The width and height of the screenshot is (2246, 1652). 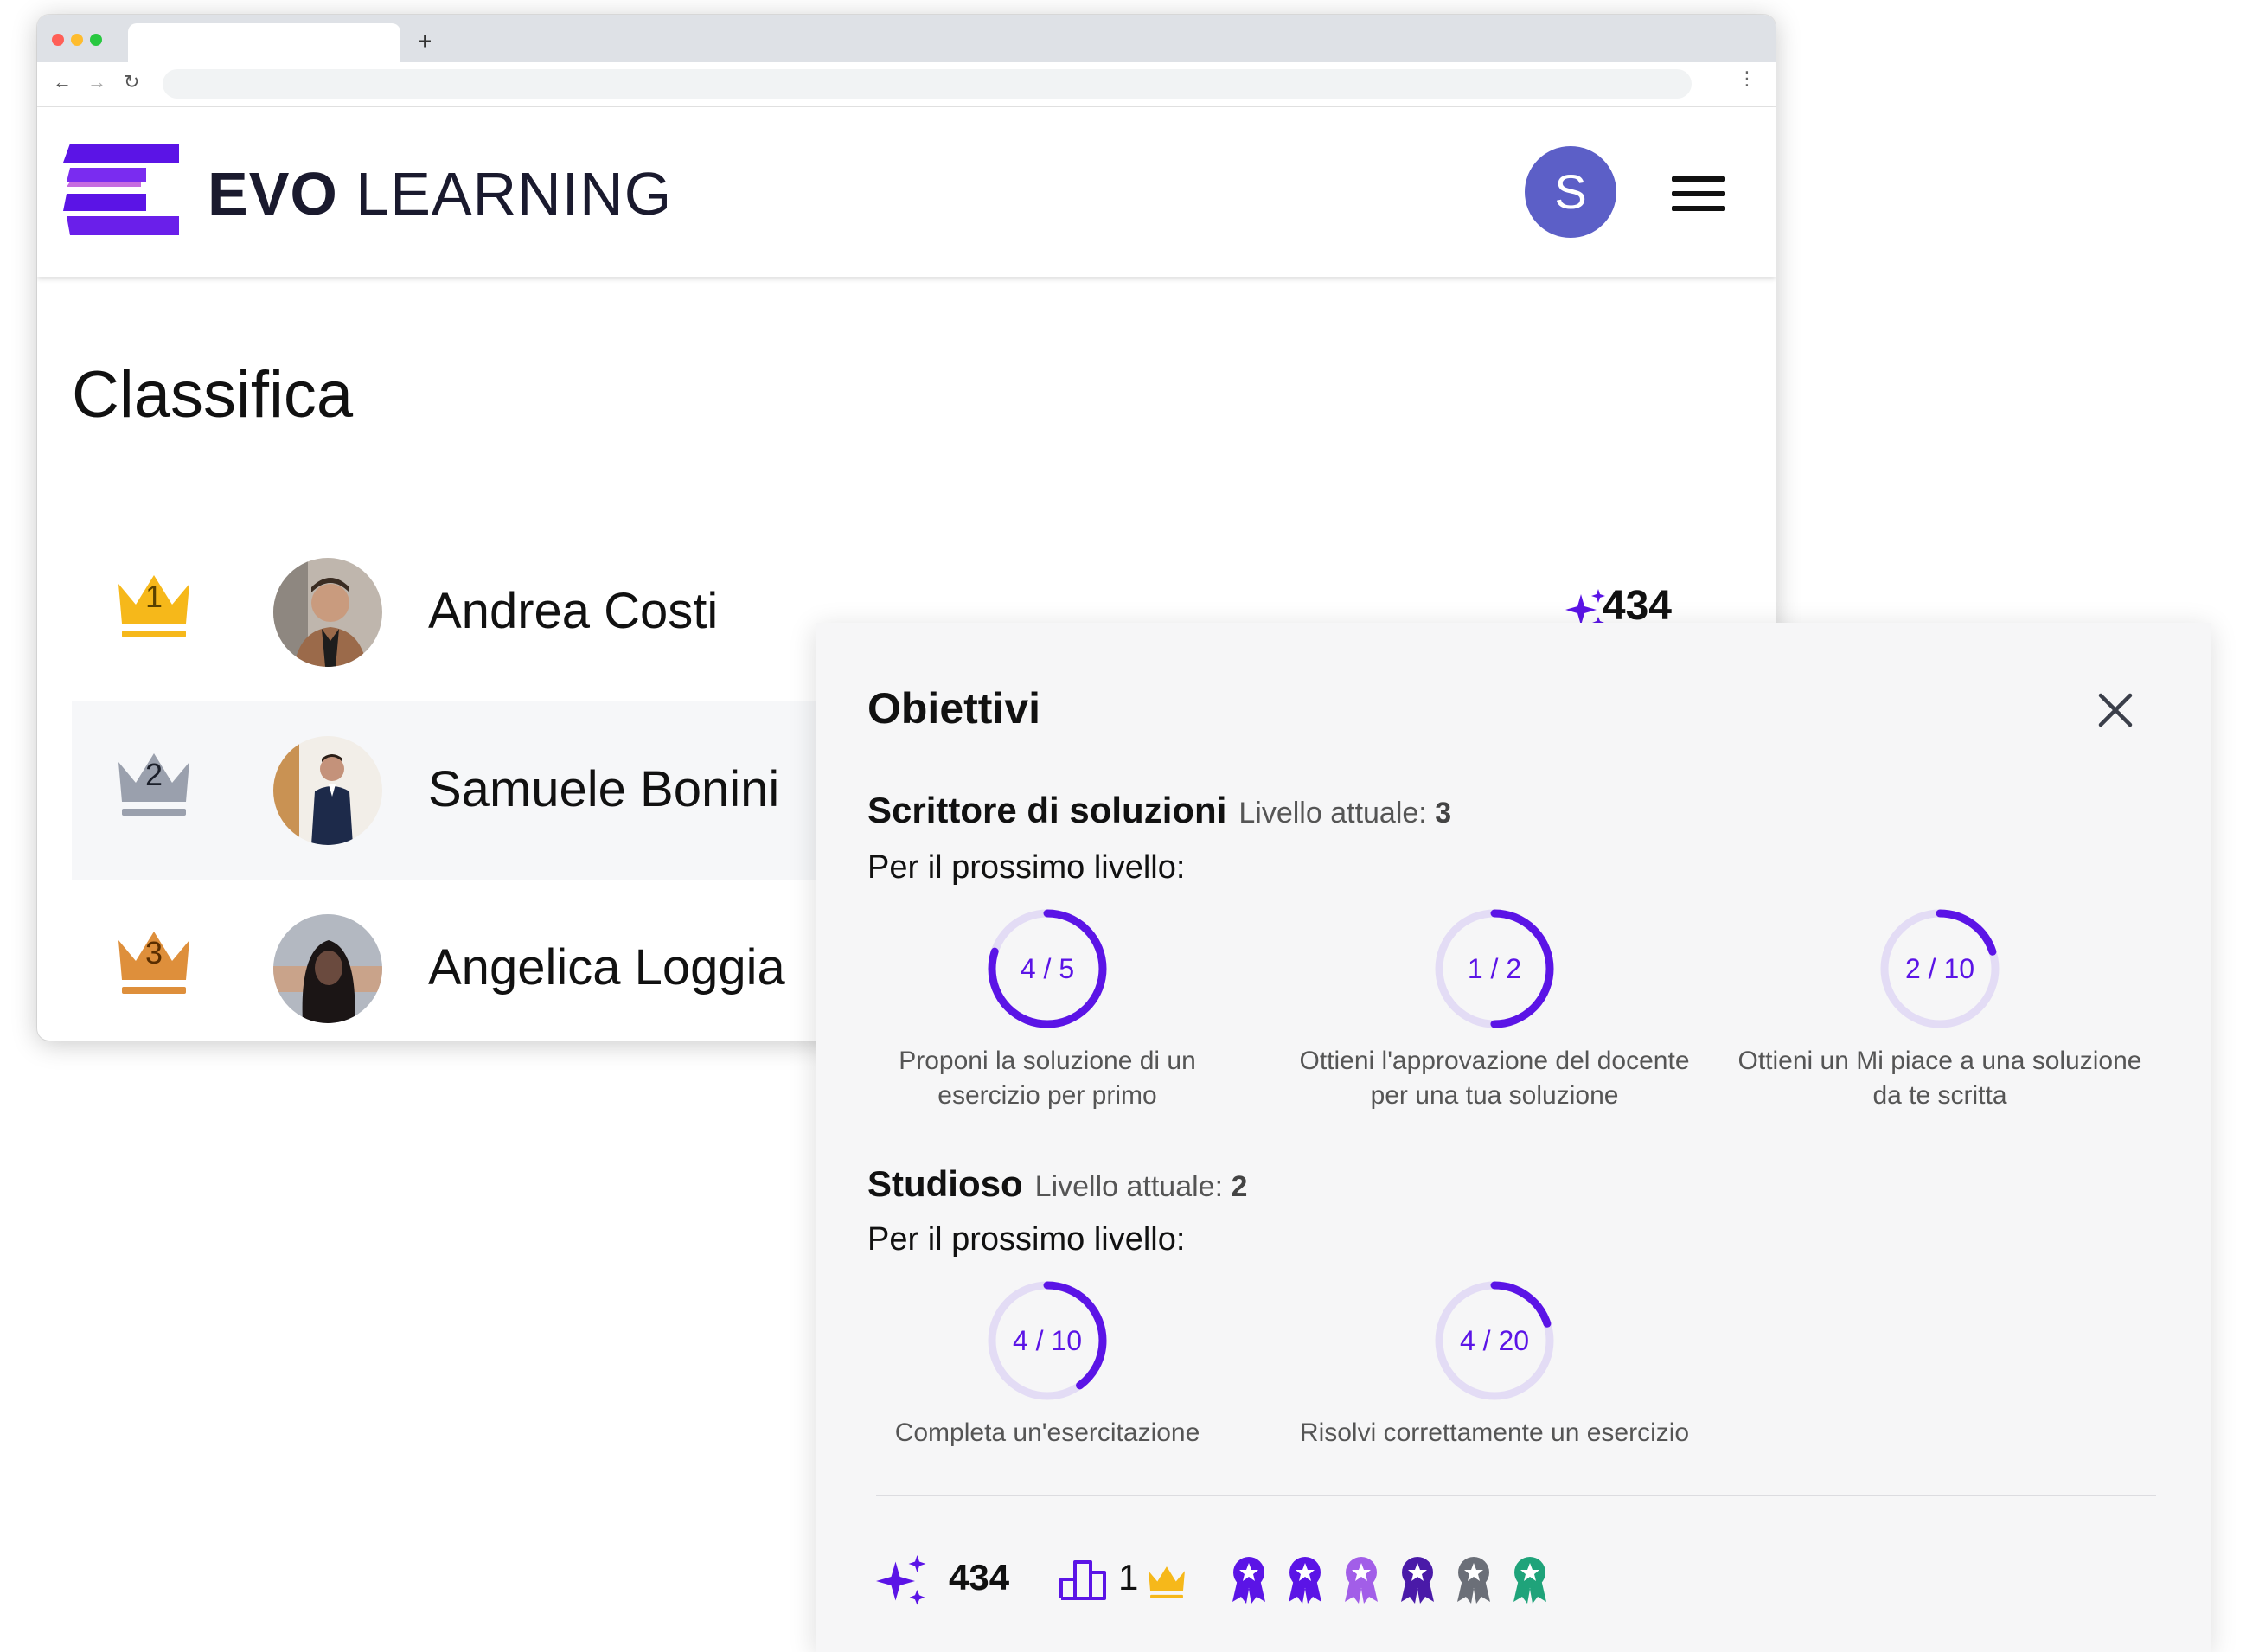 I want to click on browser-menu-icon: ⋮, so click(x=1746, y=78).